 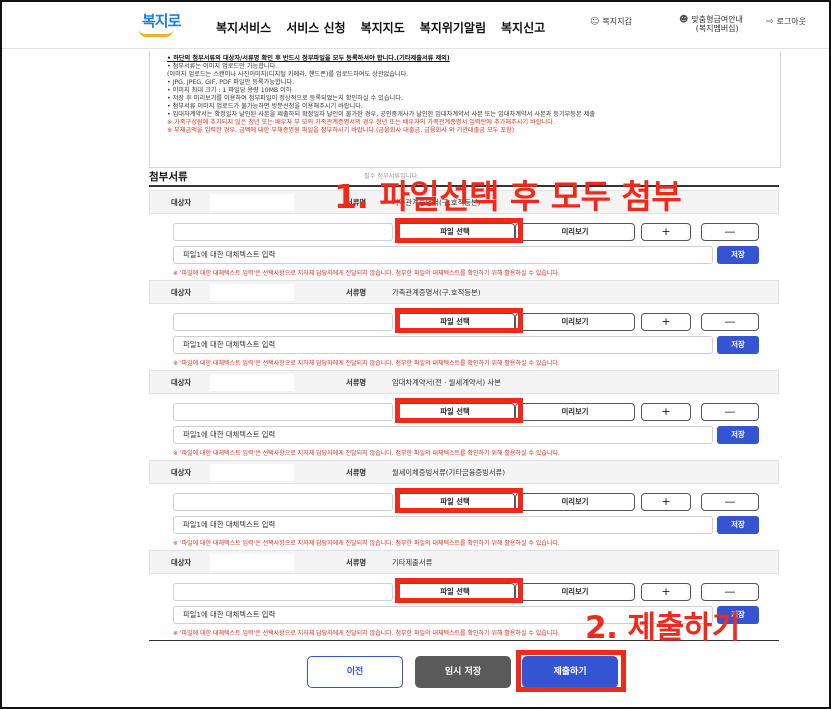 What do you see at coordinates (446, 382) in the screenshot?
I see `doc-name: 임대차계약서(전 · 월세계약서) 사본` at bounding box center [446, 382].